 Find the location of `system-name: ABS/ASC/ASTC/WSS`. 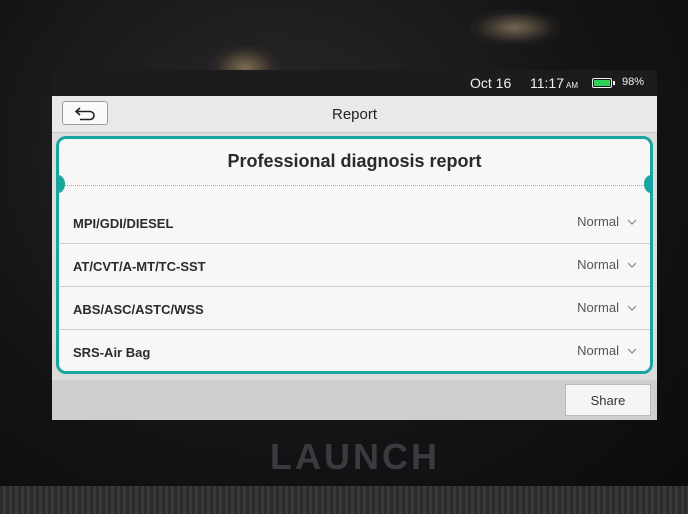

system-name: ABS/ASC/ASTC/WSS is located at coordinates (138, 309).